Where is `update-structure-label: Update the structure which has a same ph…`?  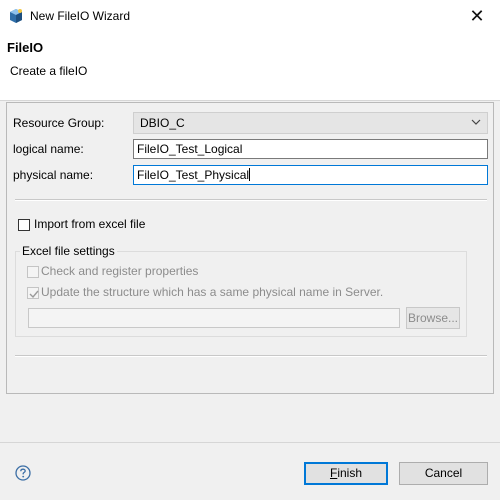
update-structure-label: Update the structure which has a same ph… is located at coordinates (212, 292).